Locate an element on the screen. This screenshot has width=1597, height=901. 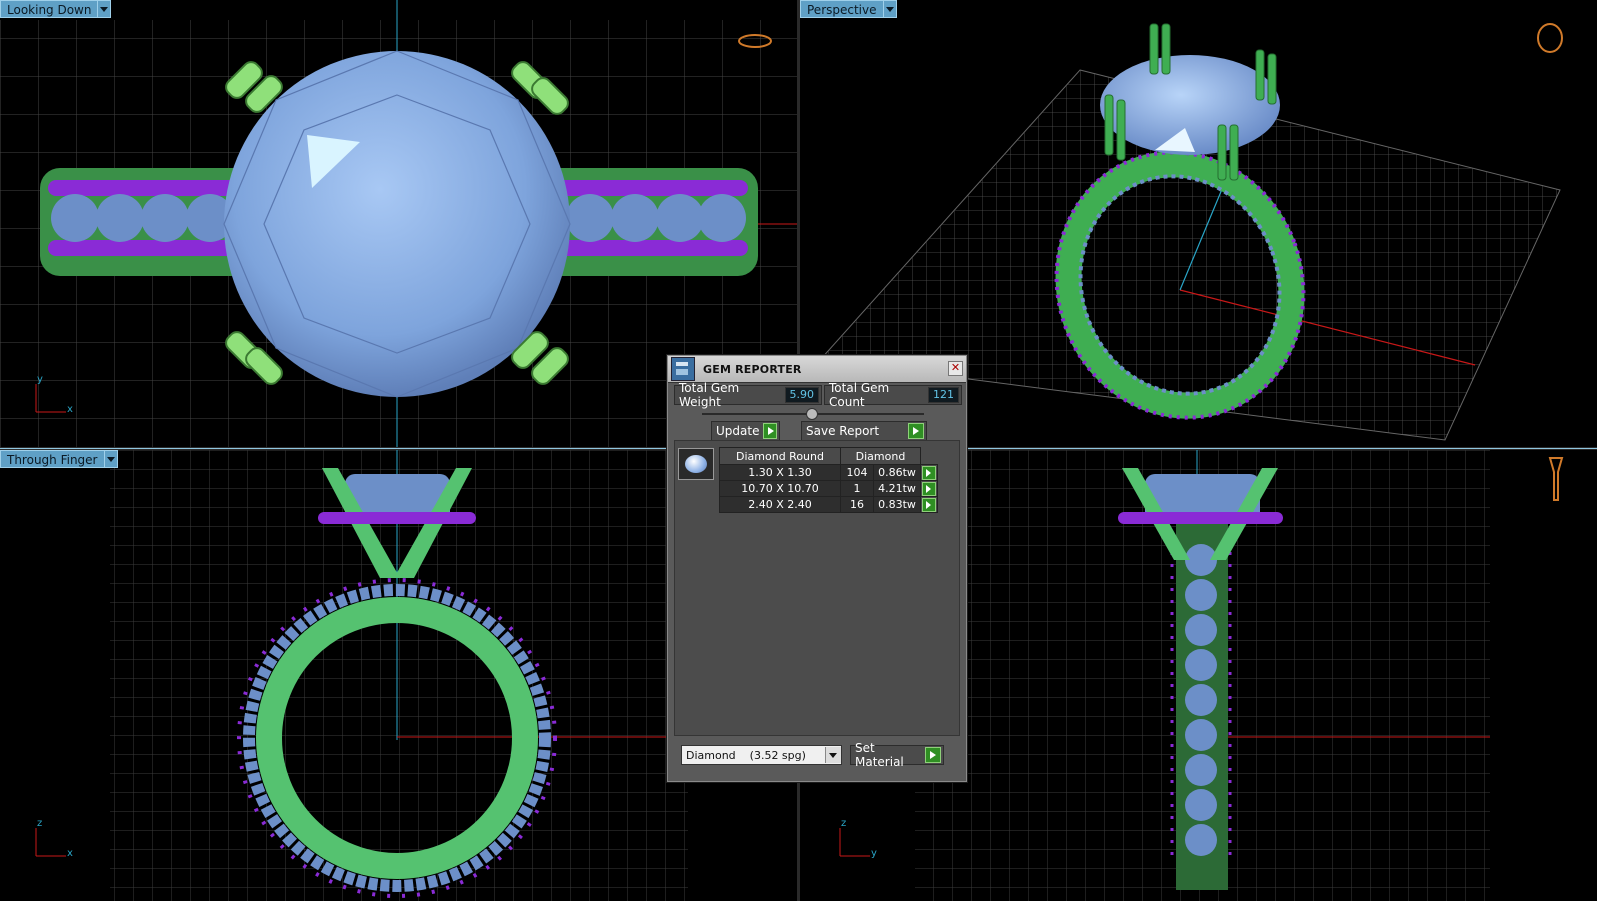
close-icon: ✕ is located at coordinates (955, 368).